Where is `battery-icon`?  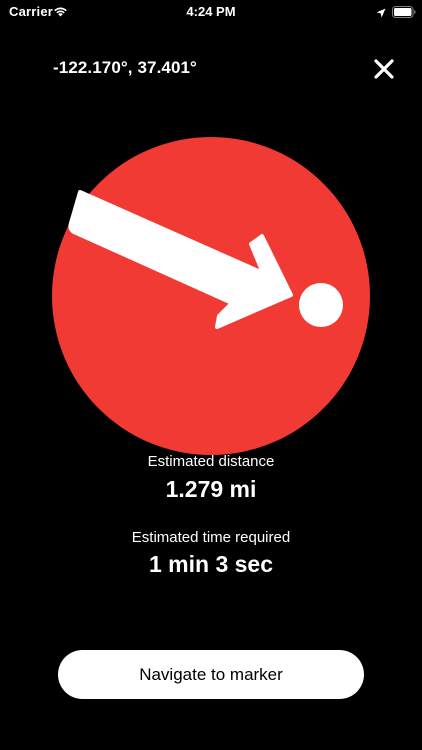 battery-icon is located at coordinates (404, 11).